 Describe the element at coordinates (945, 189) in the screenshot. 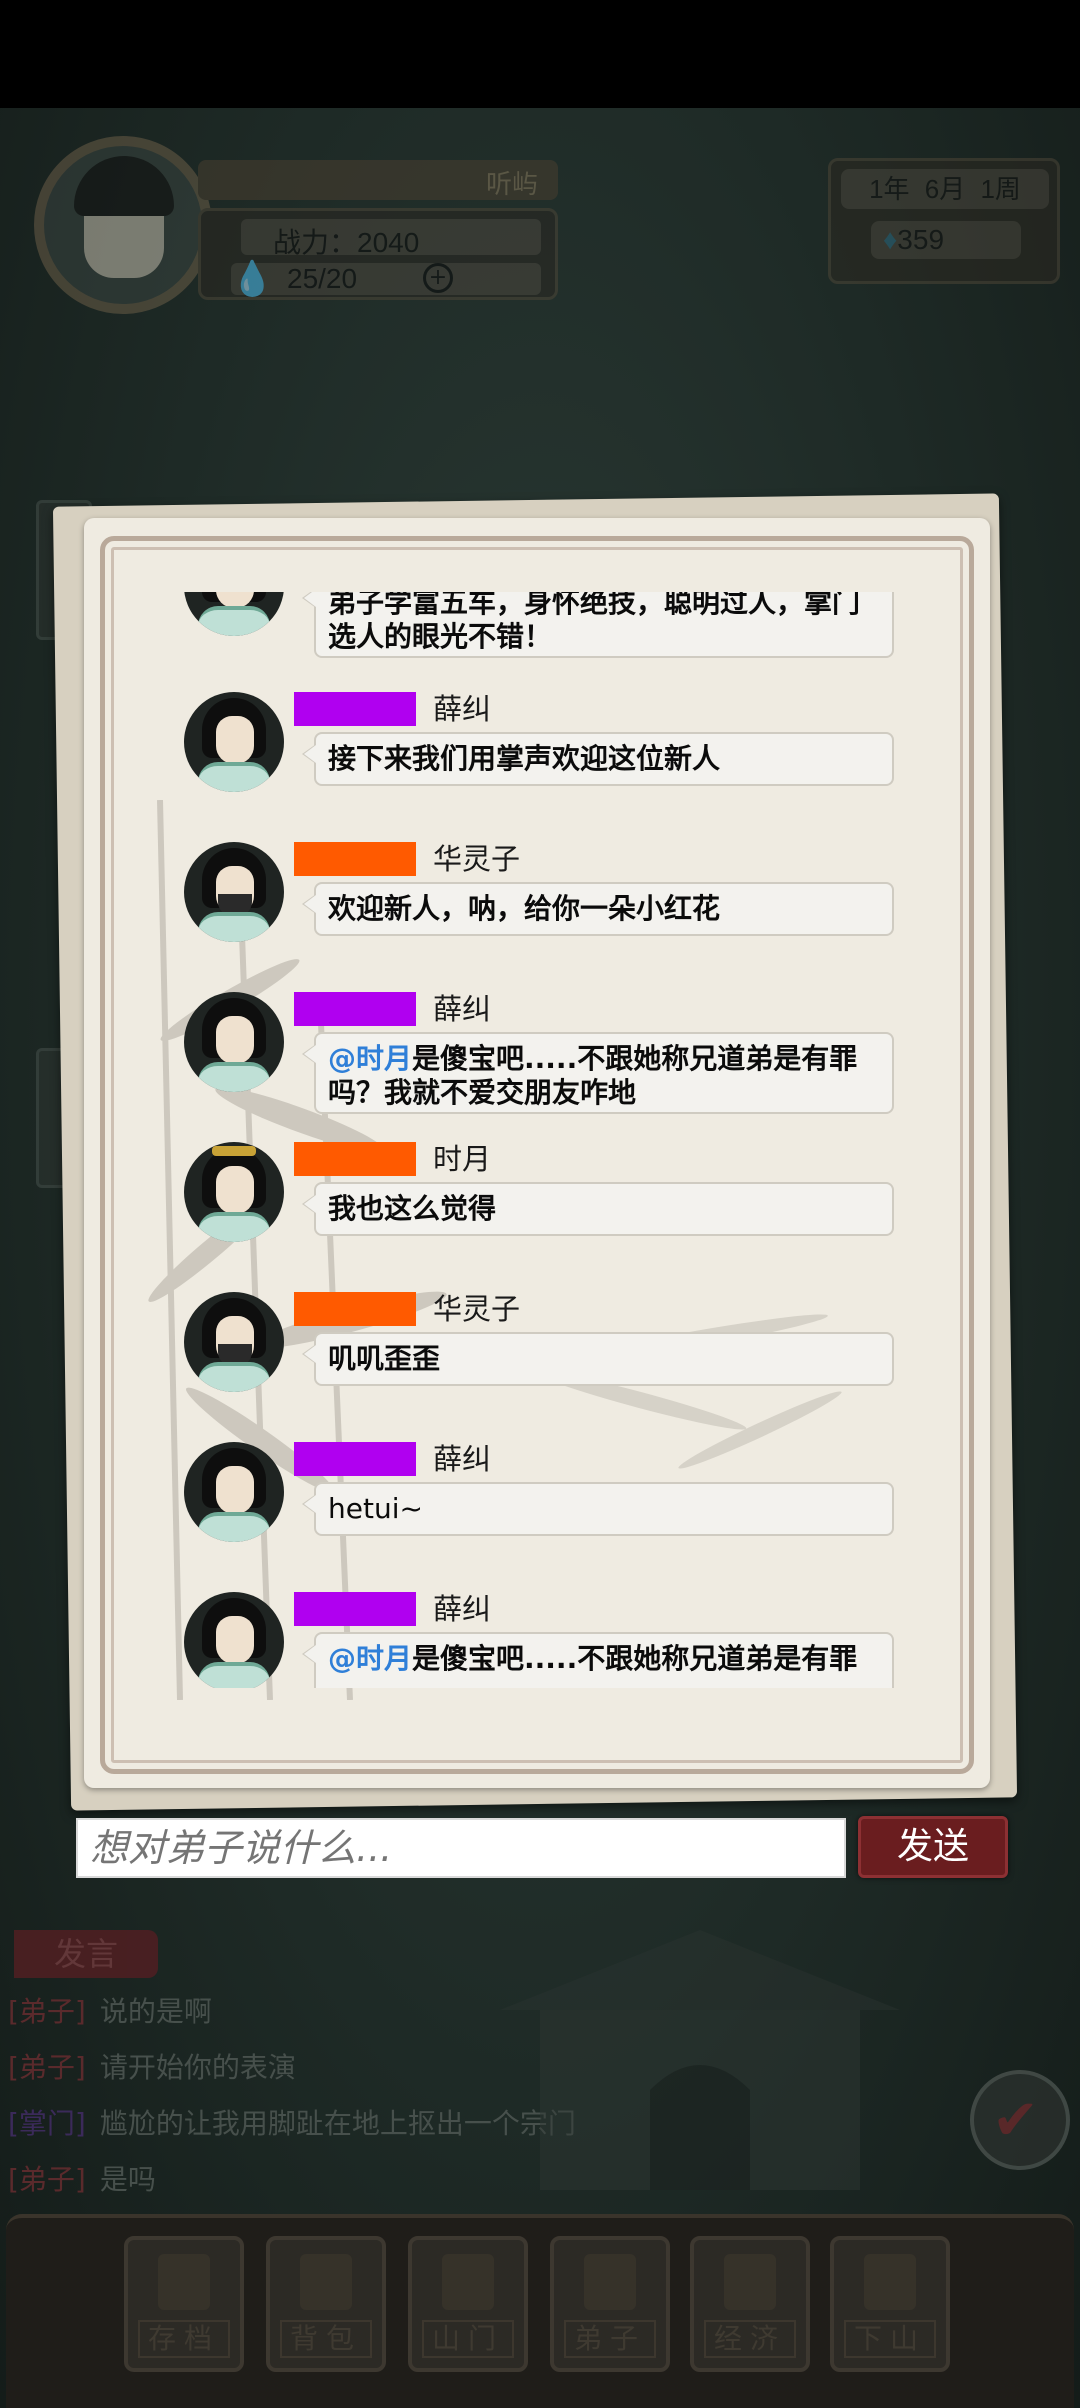

I see `game-date: 1年 6月 1周` at that location.